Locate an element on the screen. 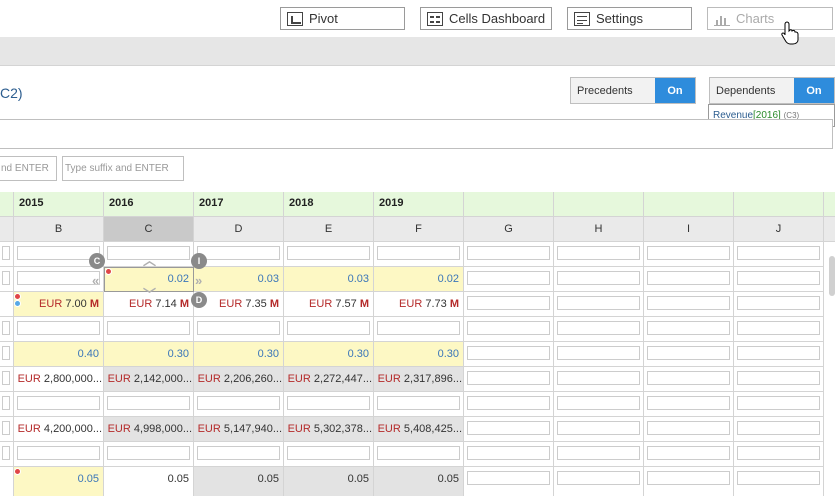 Image resolution: width=835 pixels, height=496 pixels. column-header-b: B is located at coordinates (59, 229).